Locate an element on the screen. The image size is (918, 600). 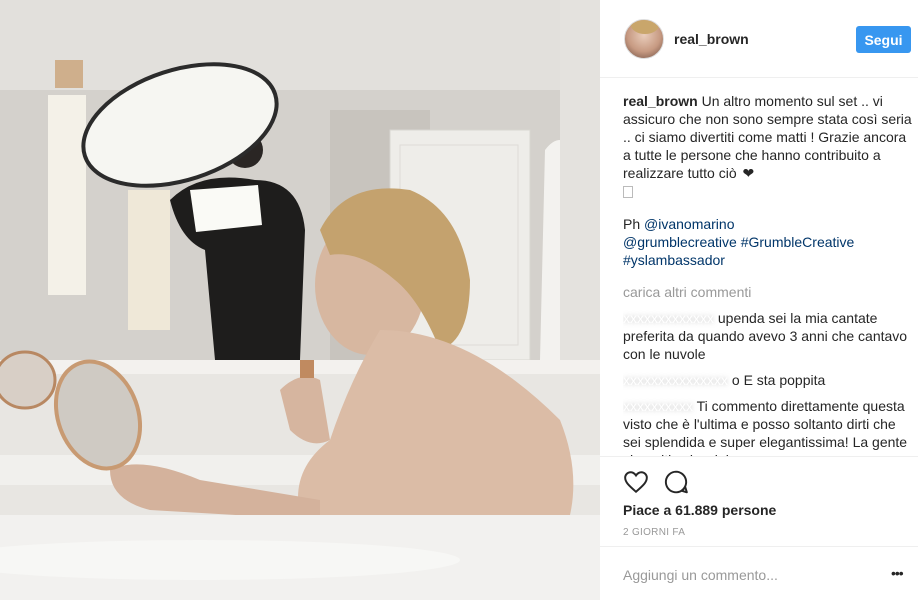
mention-link: @ivanomarino is located at coordinates (689, 224).